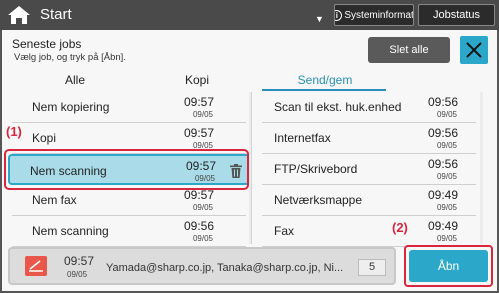 This screenshot has width=499, height=293. What do you see at coordinates (318, 200) in the screenshot?
I see `job-name: Netværksmappe` at bounding box center [318, 200].